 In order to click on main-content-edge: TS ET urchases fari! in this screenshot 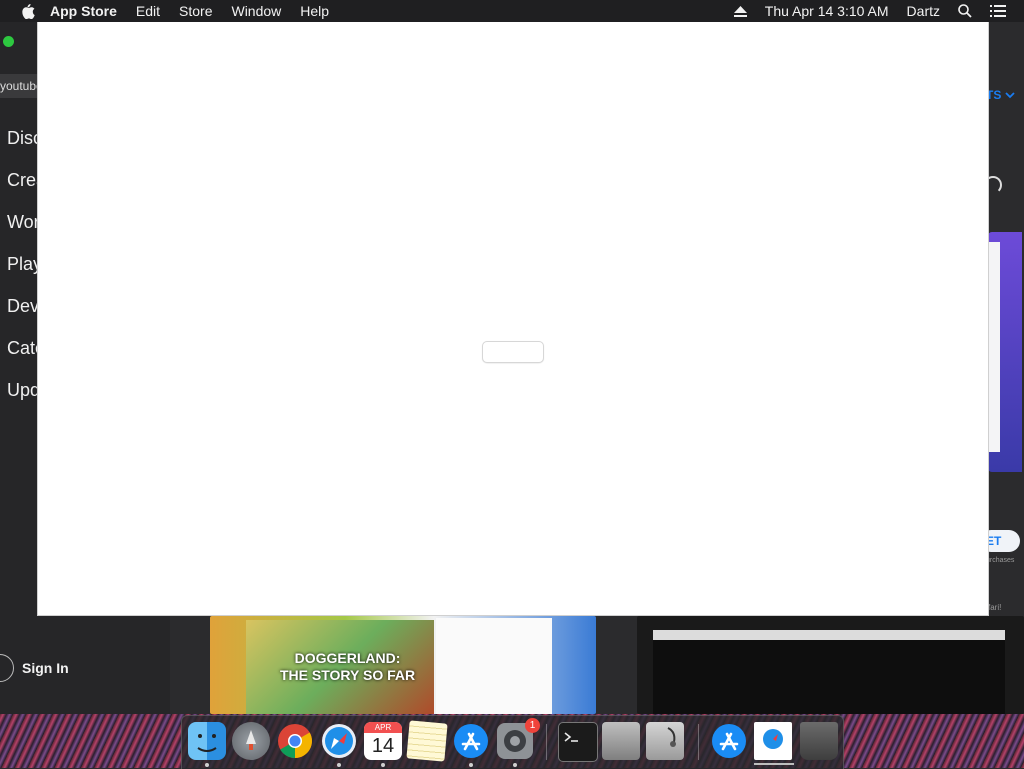, I will do `click(1002, 368)`.